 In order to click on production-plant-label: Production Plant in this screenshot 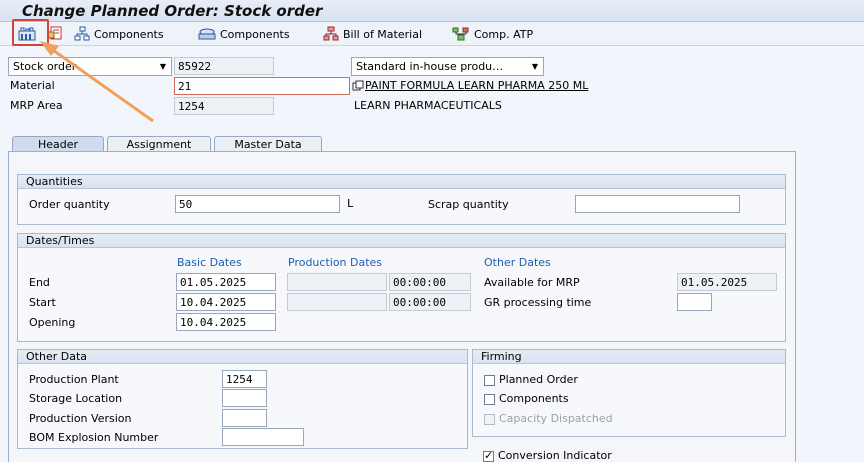, I will do `click(74, 379)`.